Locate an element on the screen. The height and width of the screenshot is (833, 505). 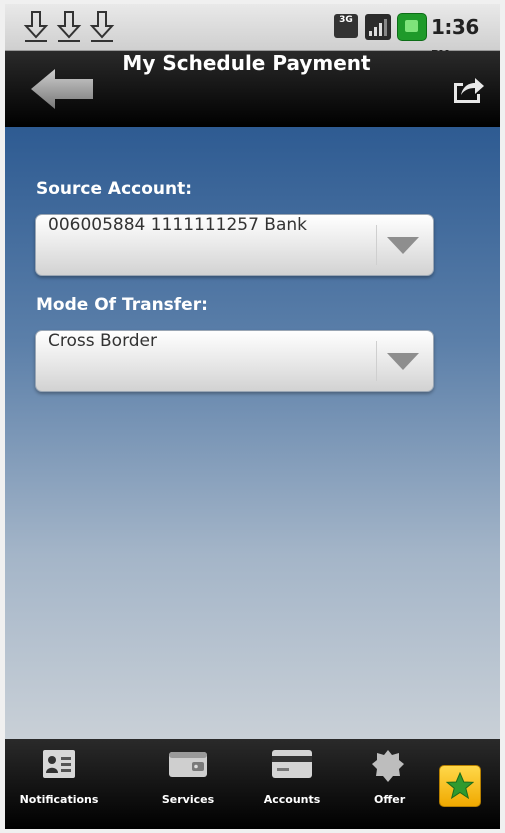
back-button is located at coordinates (62, 89).